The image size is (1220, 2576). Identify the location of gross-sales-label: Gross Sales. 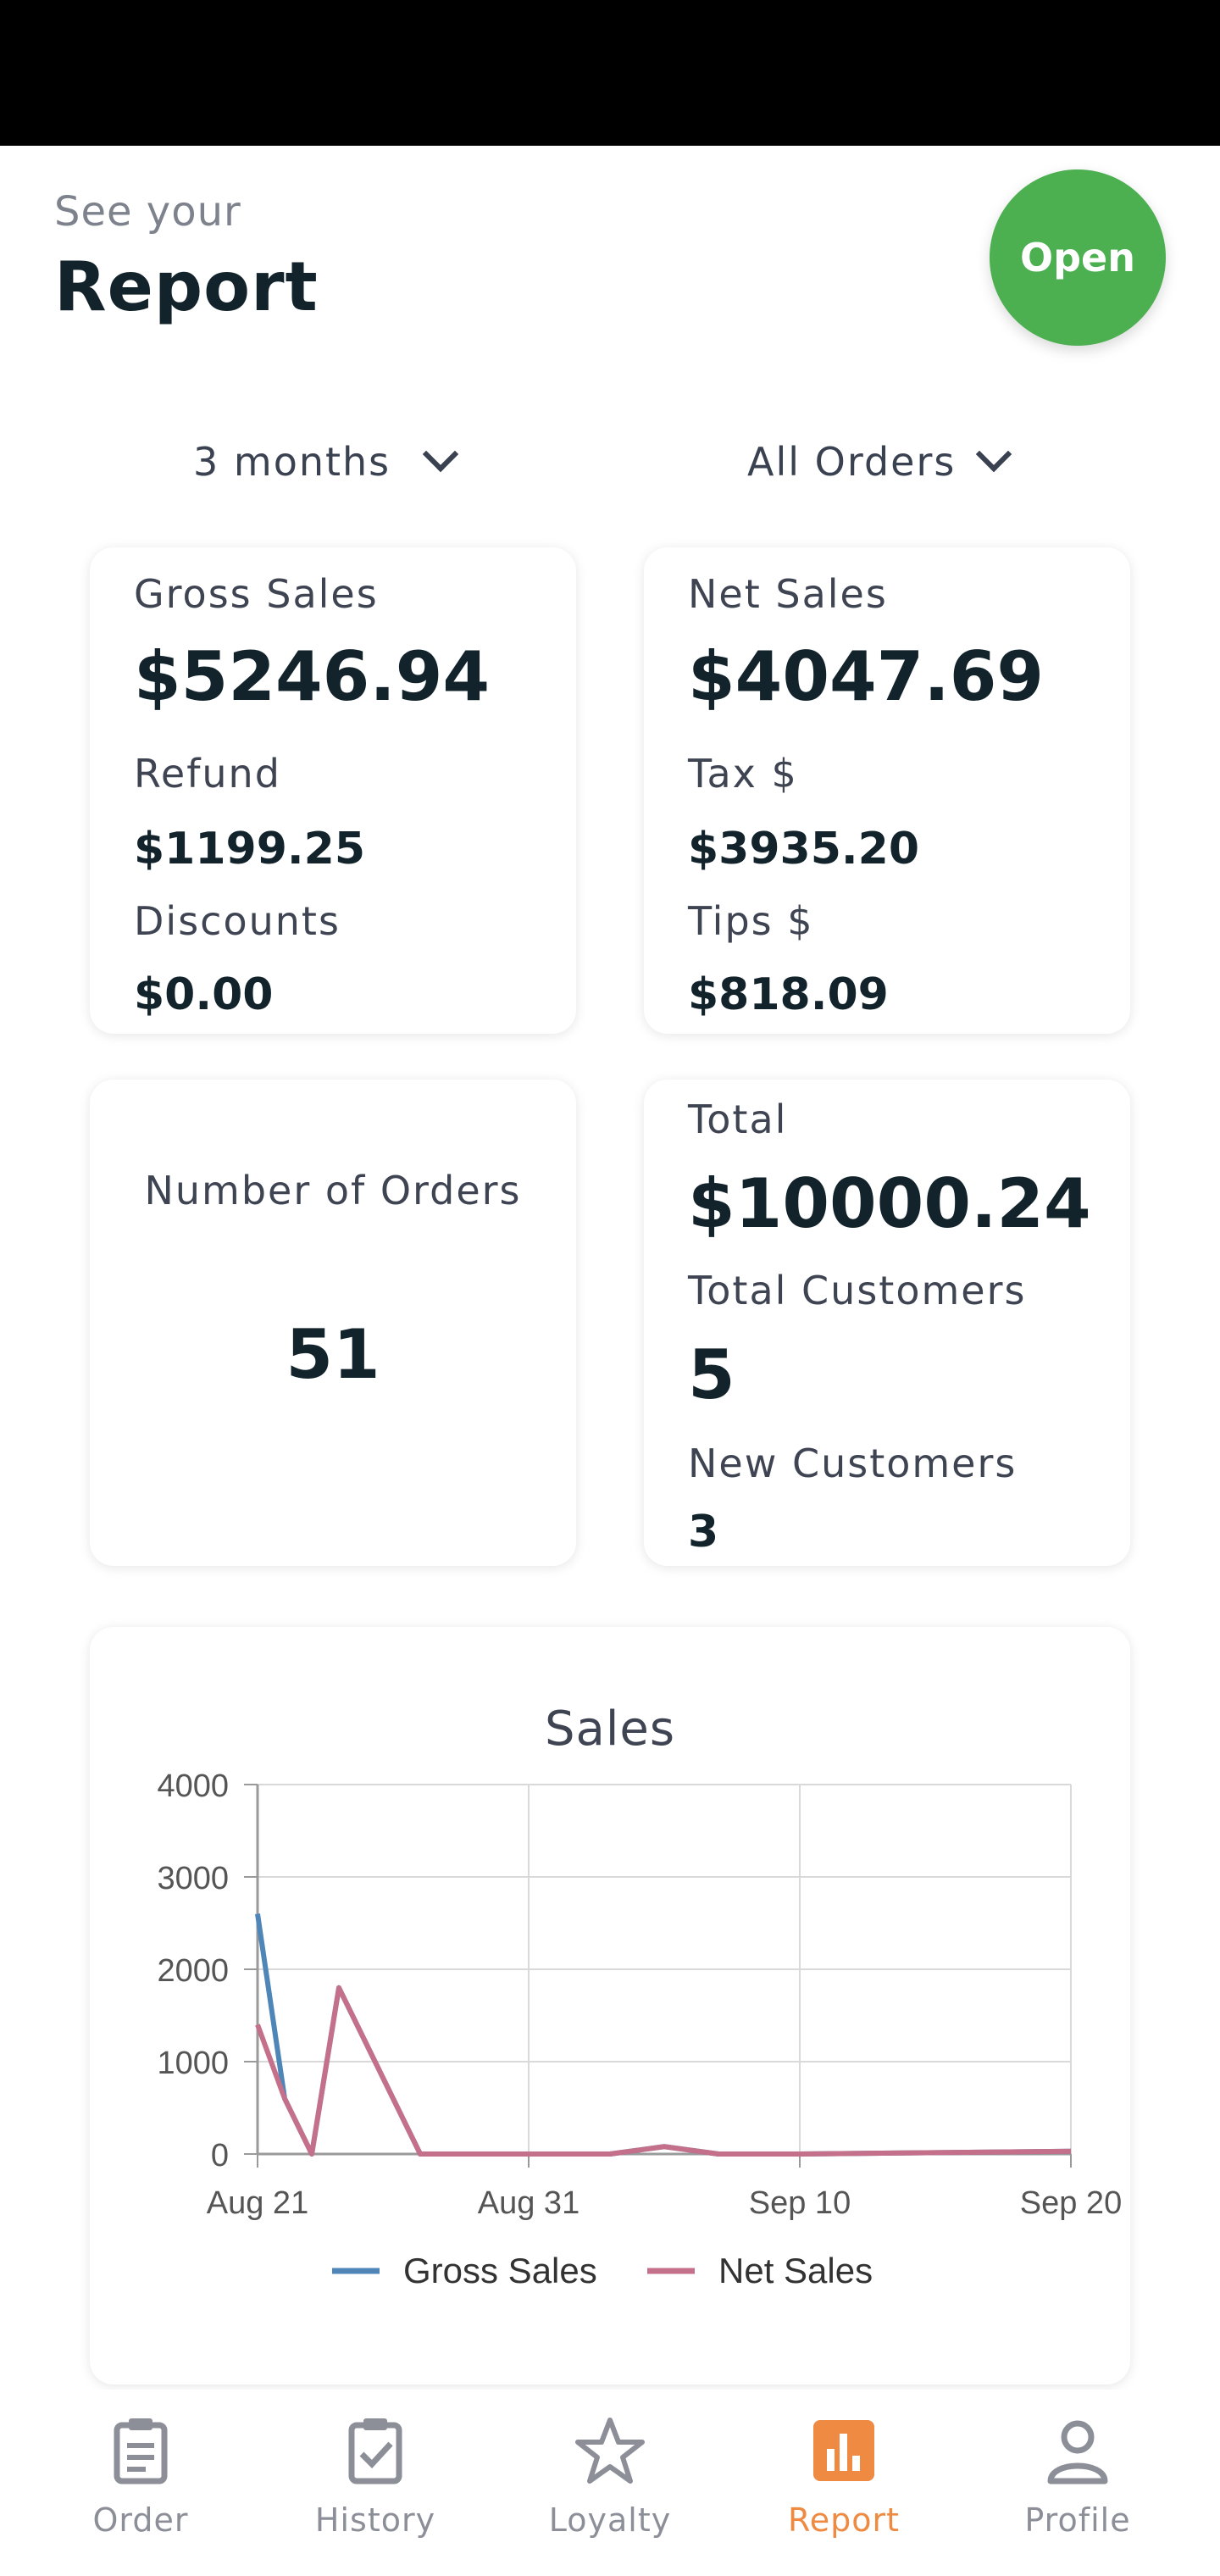
(256, 594).